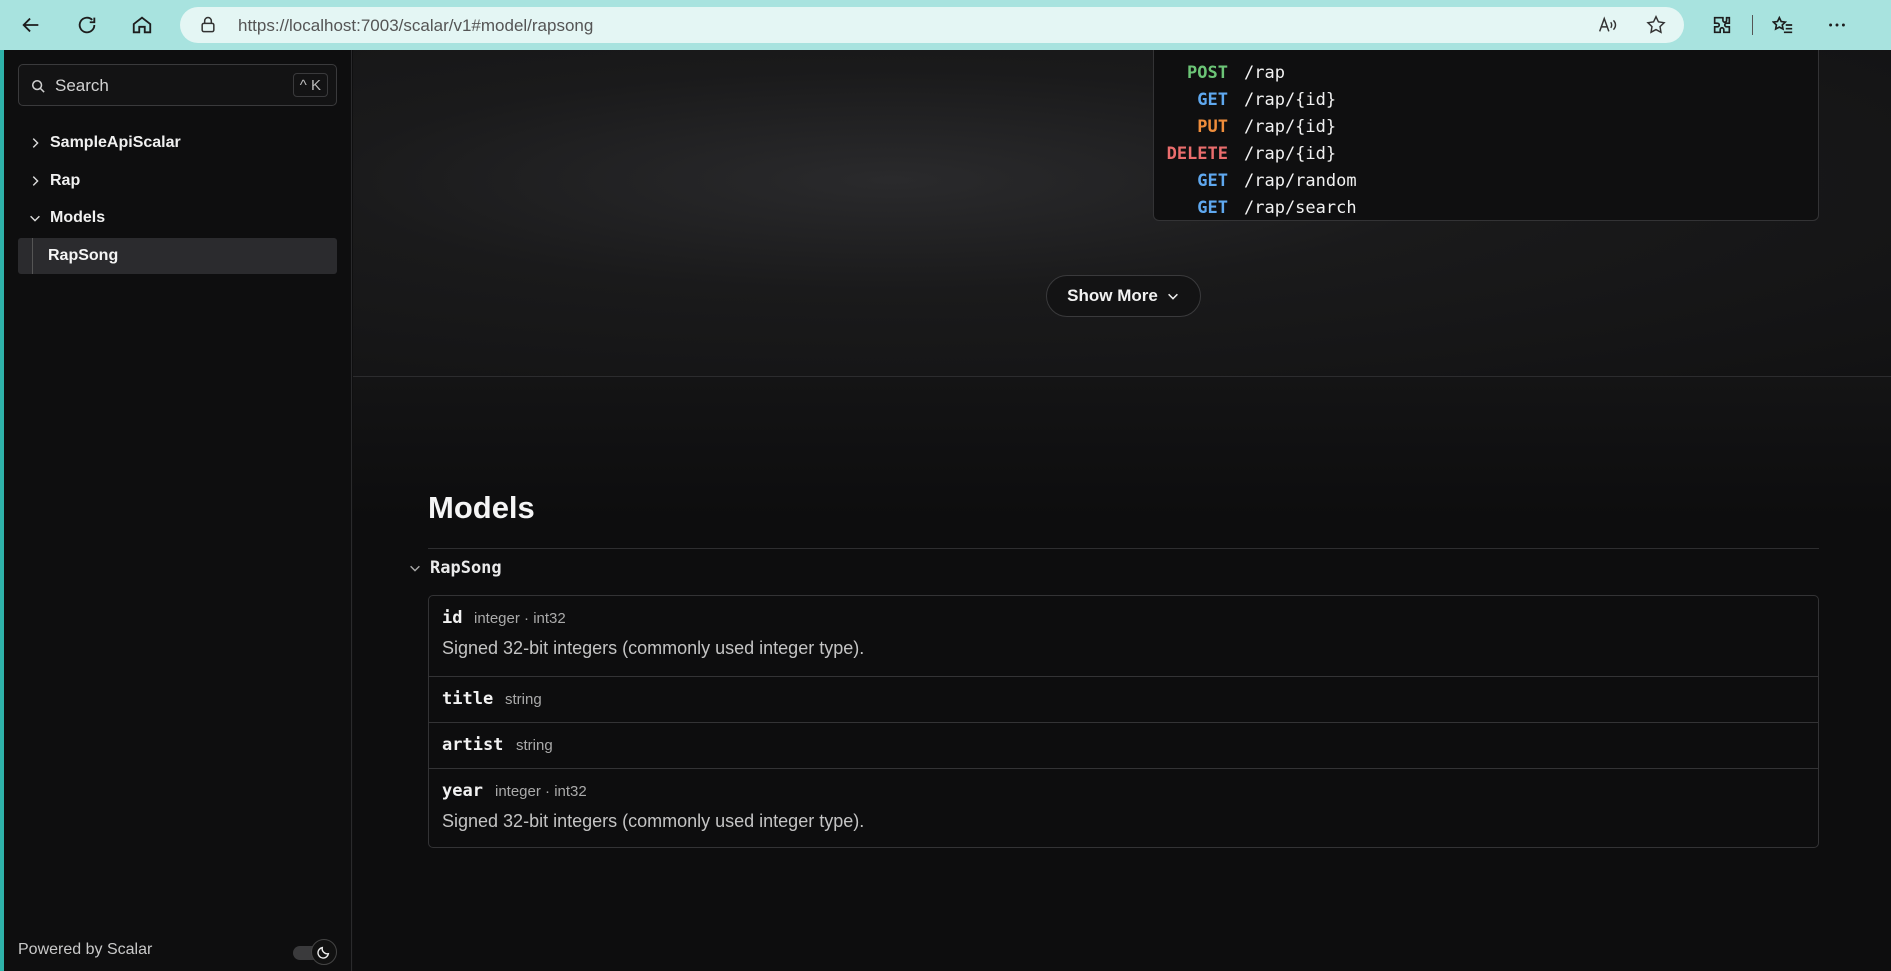  I want to click on favorite-star-icon, so click(1656, 25).